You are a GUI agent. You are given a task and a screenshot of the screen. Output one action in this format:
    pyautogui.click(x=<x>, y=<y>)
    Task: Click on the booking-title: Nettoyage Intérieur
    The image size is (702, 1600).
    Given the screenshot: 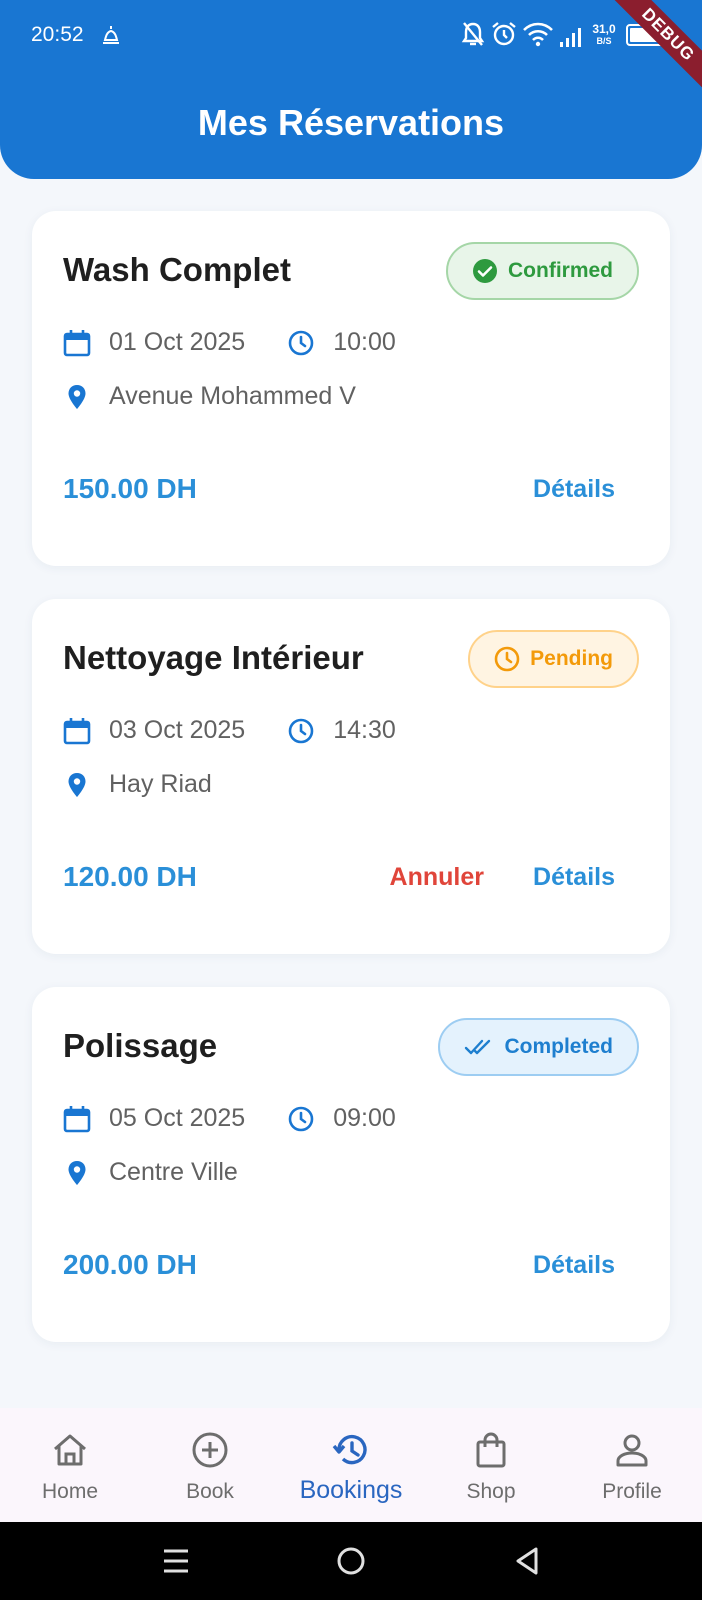 What is the action you would take?
    pyautogui.click(x=213, y=657)
    